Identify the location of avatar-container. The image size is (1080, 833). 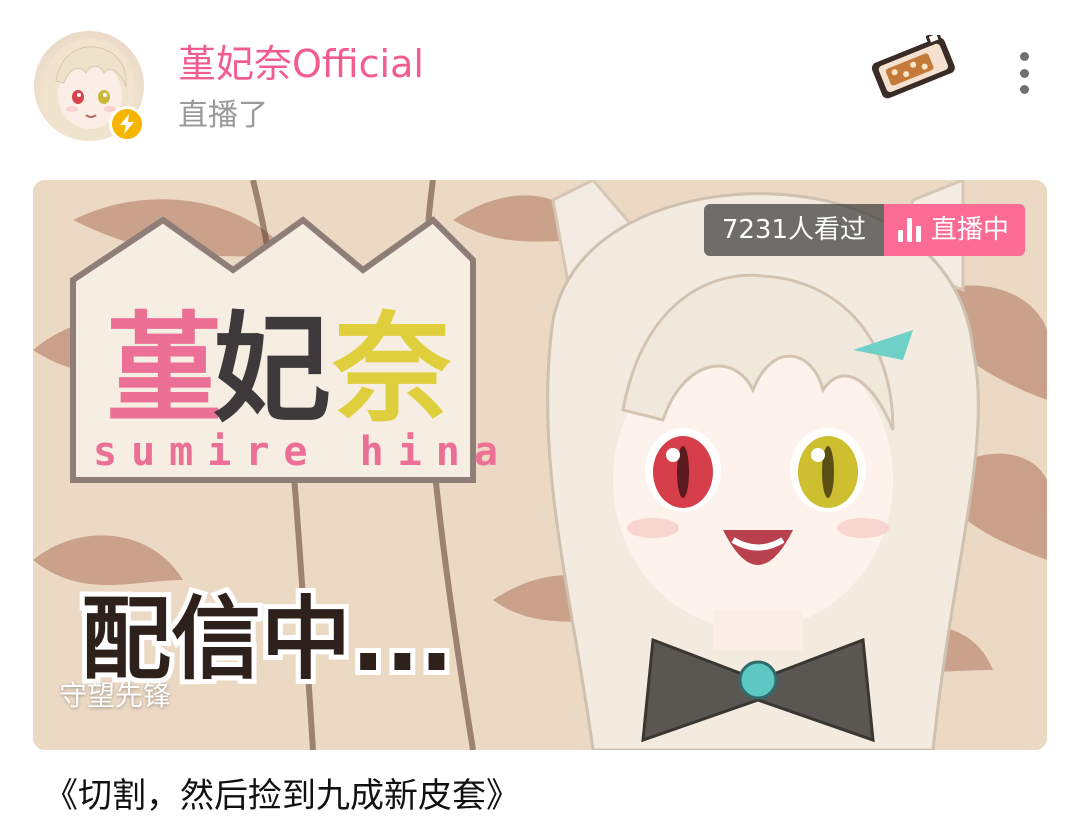
(89, 86).